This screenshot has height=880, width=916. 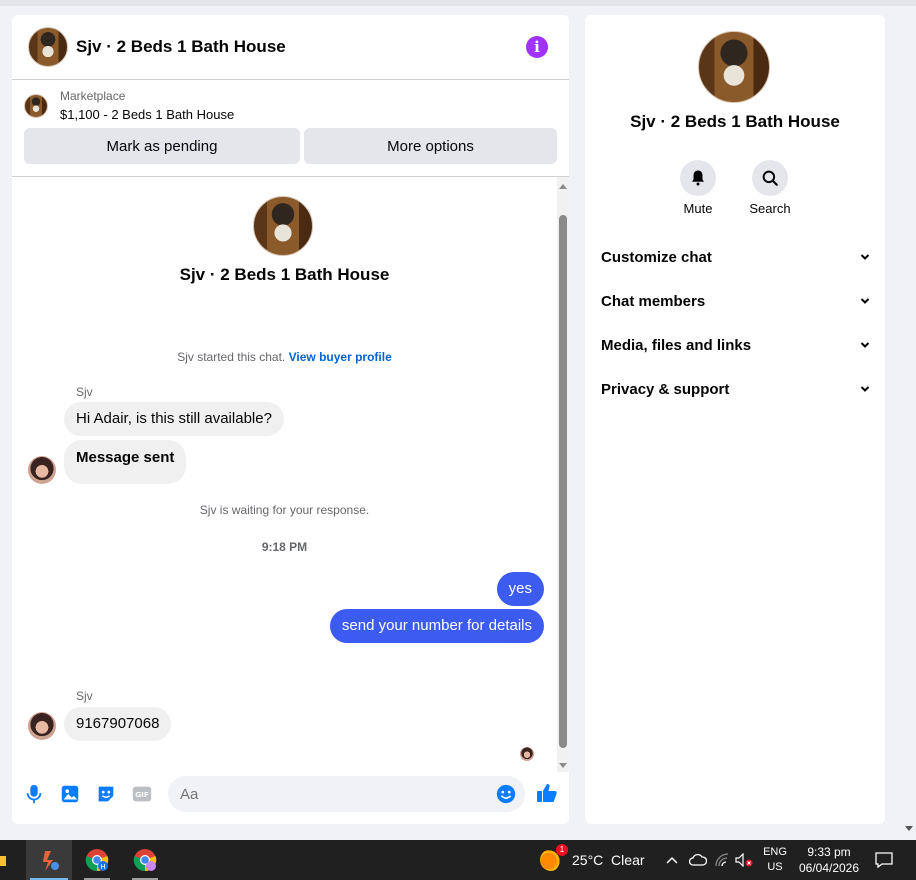 I want to click on mark-pending-button: Mark as pending, so click(x=162, y=146).